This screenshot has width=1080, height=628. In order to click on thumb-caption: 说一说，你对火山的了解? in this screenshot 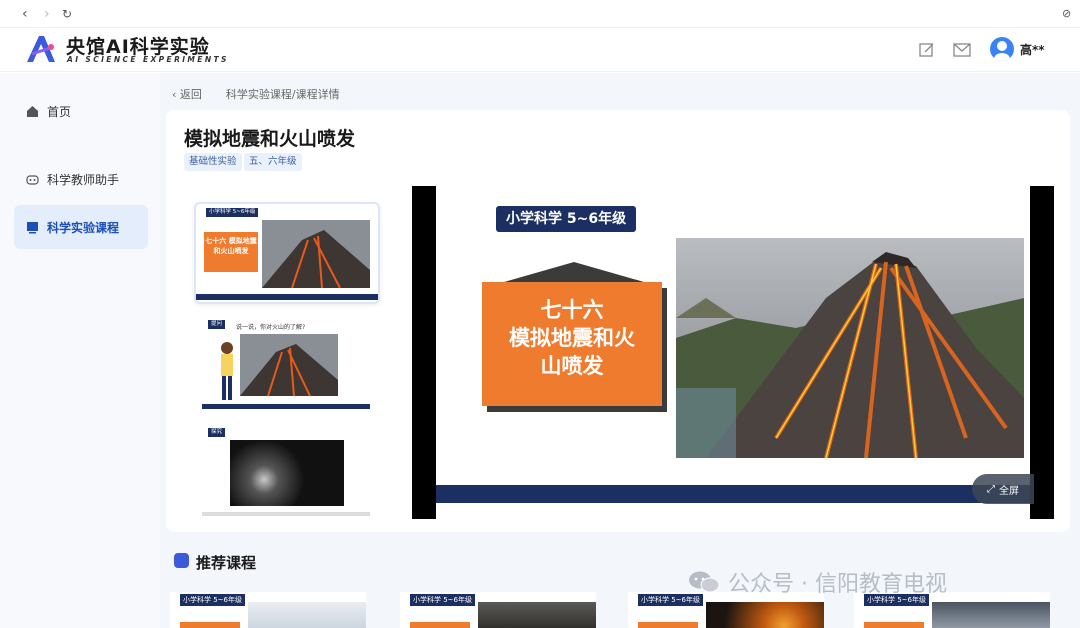, I will do `click(271, 327)`.